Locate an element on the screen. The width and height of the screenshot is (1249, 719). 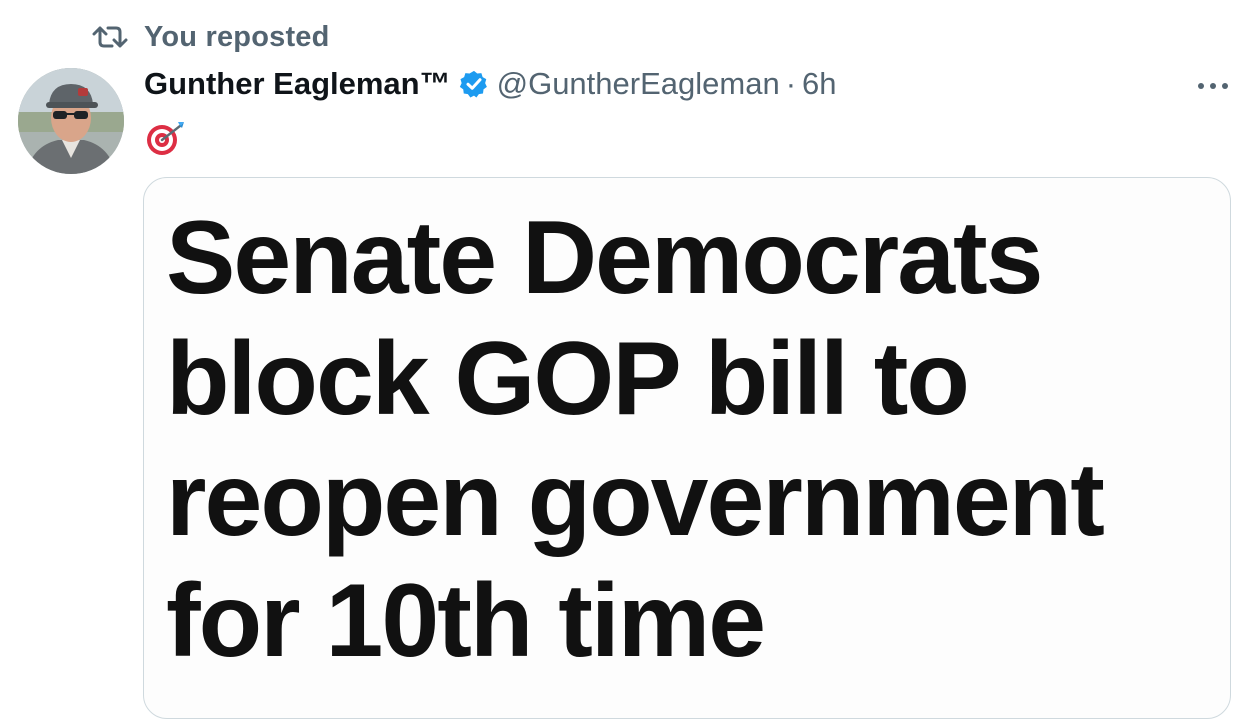
repost-icon is located at coordinates (110, 37).